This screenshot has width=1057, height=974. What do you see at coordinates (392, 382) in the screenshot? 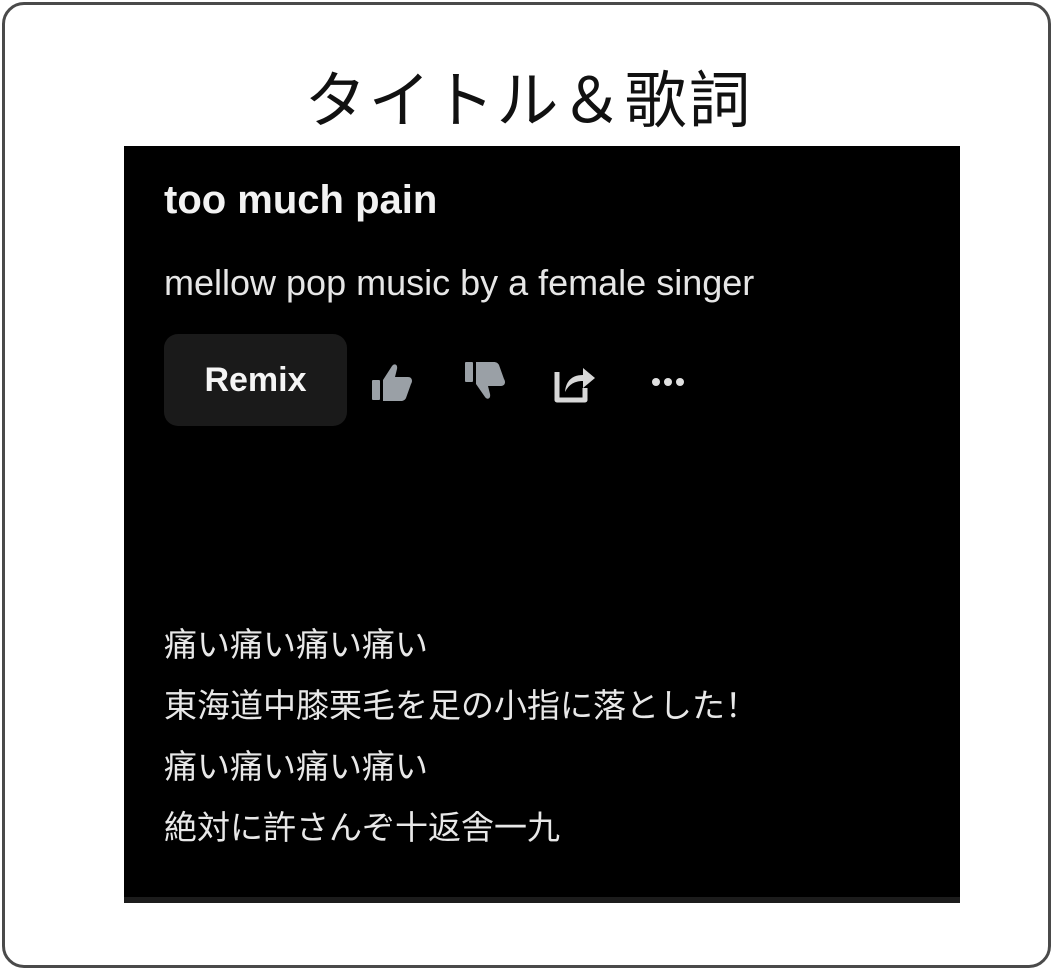
I see `thumbs-up-icon` at bounding box center [392, 382].